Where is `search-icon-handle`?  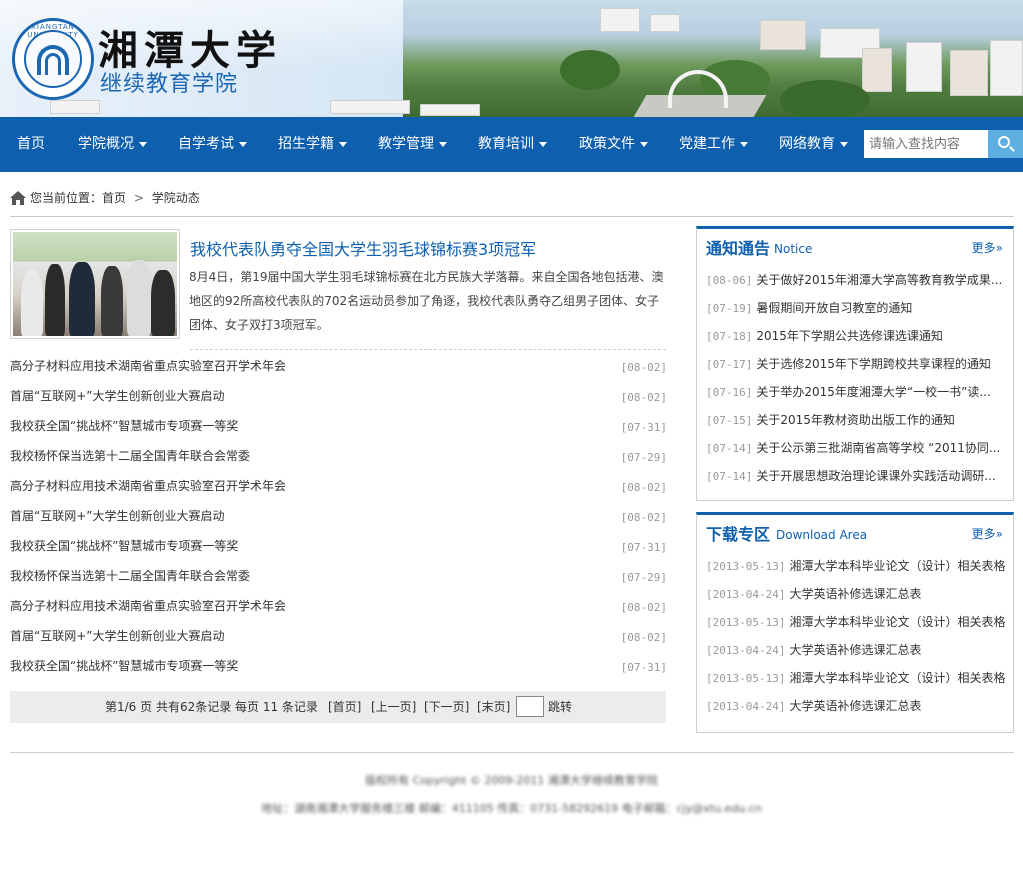 search-icon-handle is located at coordinates (1012, 149).